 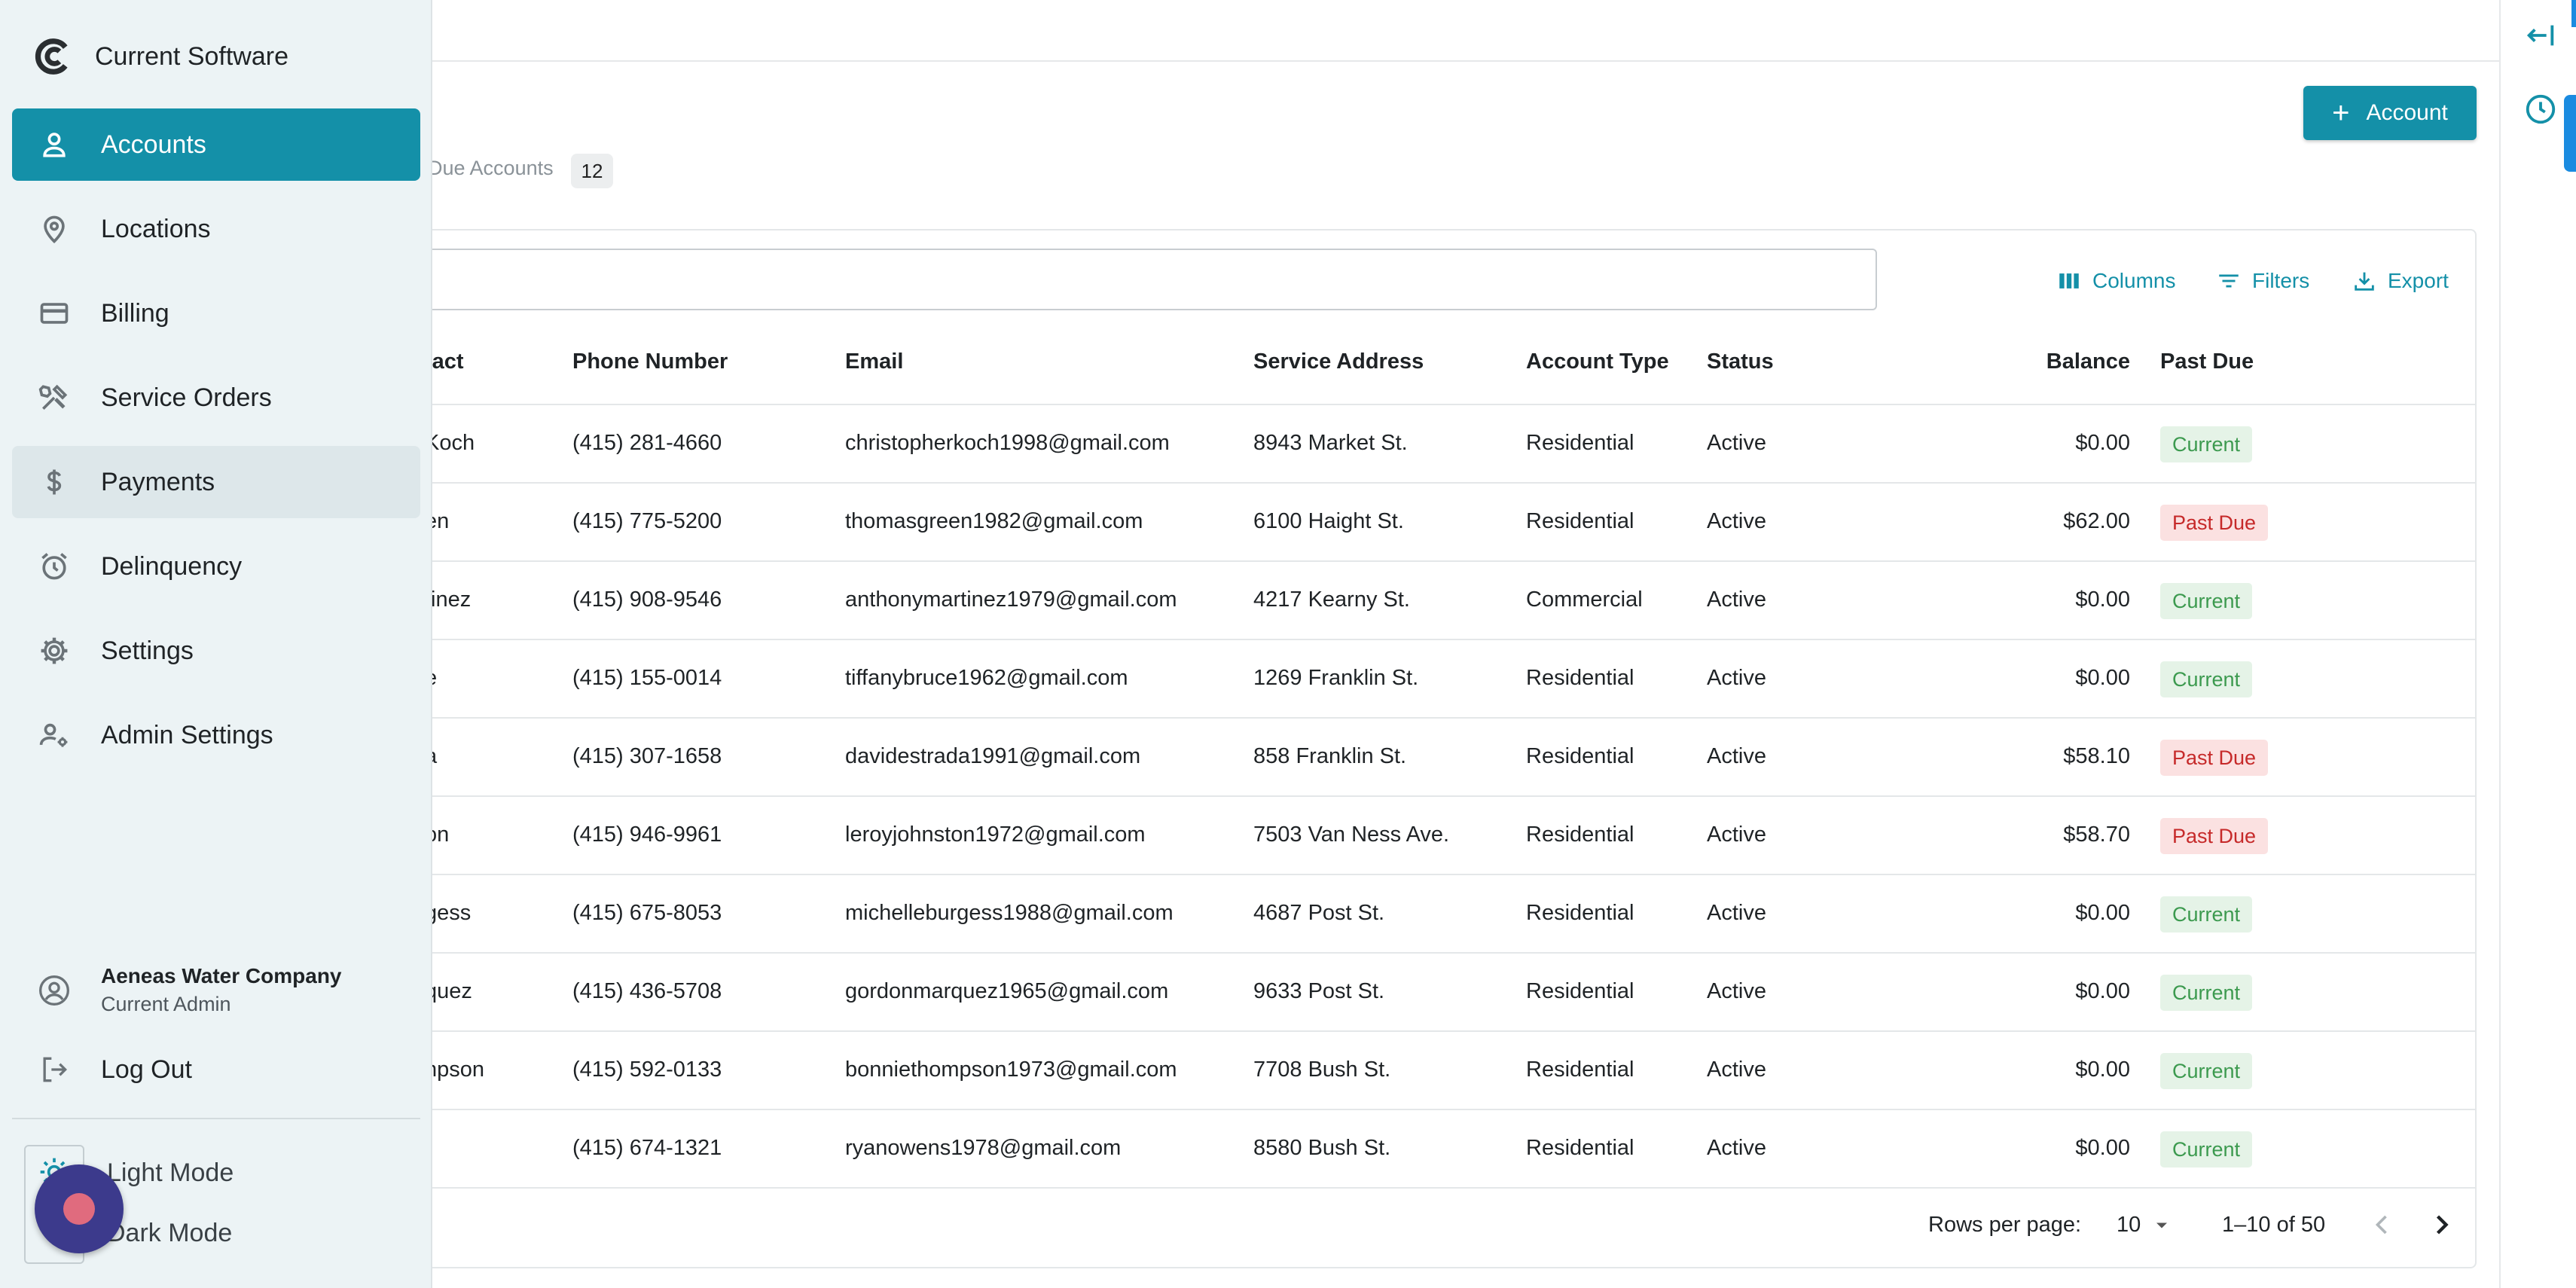 I want to click on cell-email: davidestrada1991@gmail.com, so click(x=993, y=756).